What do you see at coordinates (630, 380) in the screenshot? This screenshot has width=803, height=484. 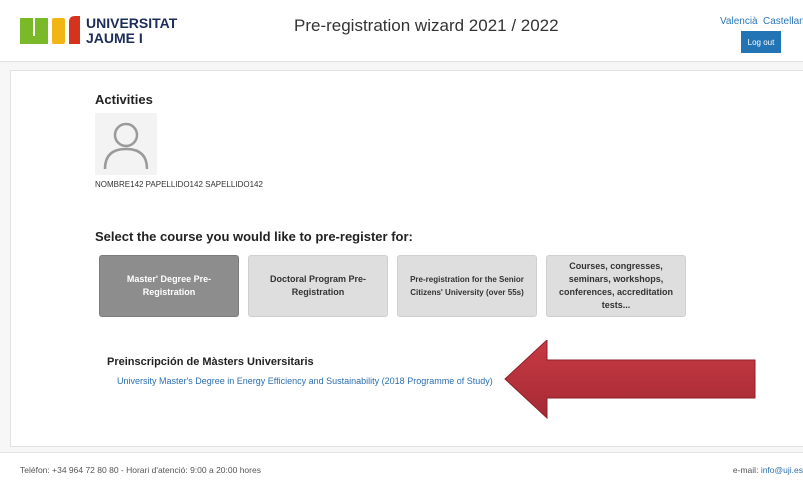 I see `red-arrow-annotation` at bounding box center [630, 380].